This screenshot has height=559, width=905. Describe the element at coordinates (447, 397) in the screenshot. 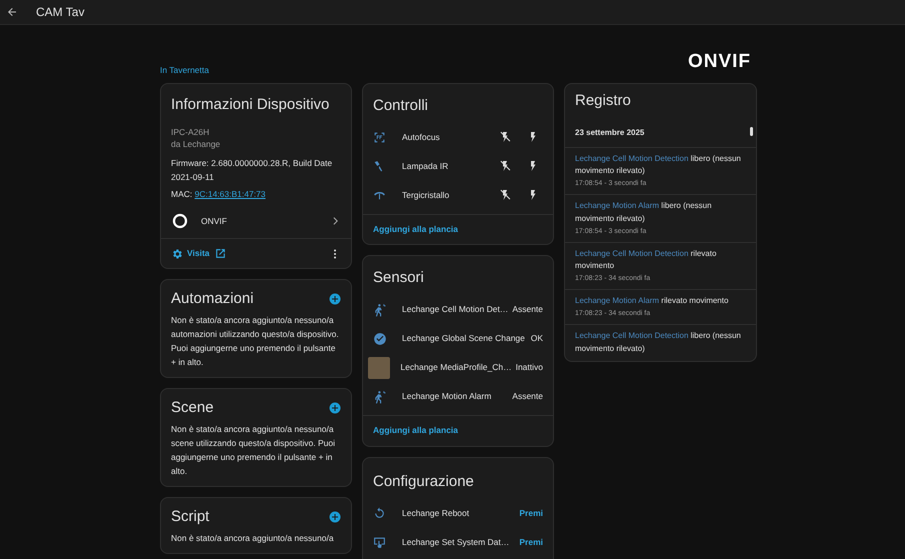

I see `entity-name: Lechange Motion Alarm` at that location.